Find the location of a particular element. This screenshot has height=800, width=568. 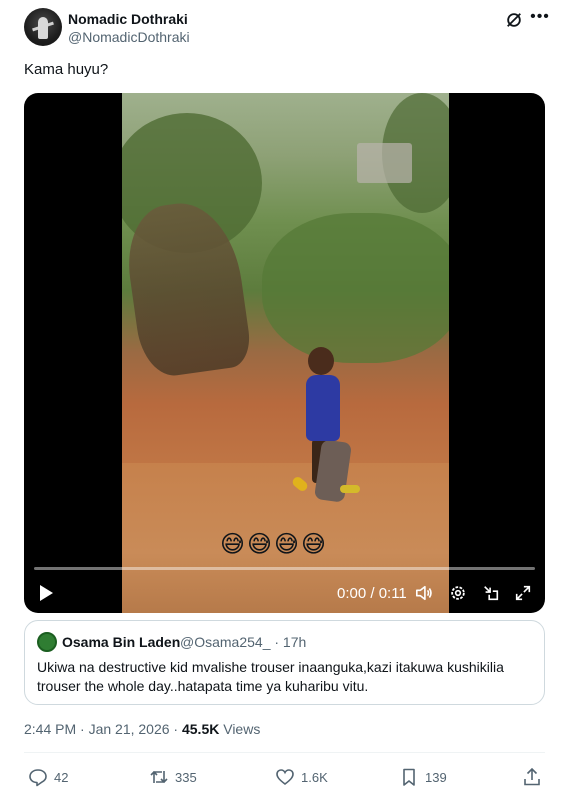

quote-author-name: Osama Bin Laden is located at coordinates (121, 642).